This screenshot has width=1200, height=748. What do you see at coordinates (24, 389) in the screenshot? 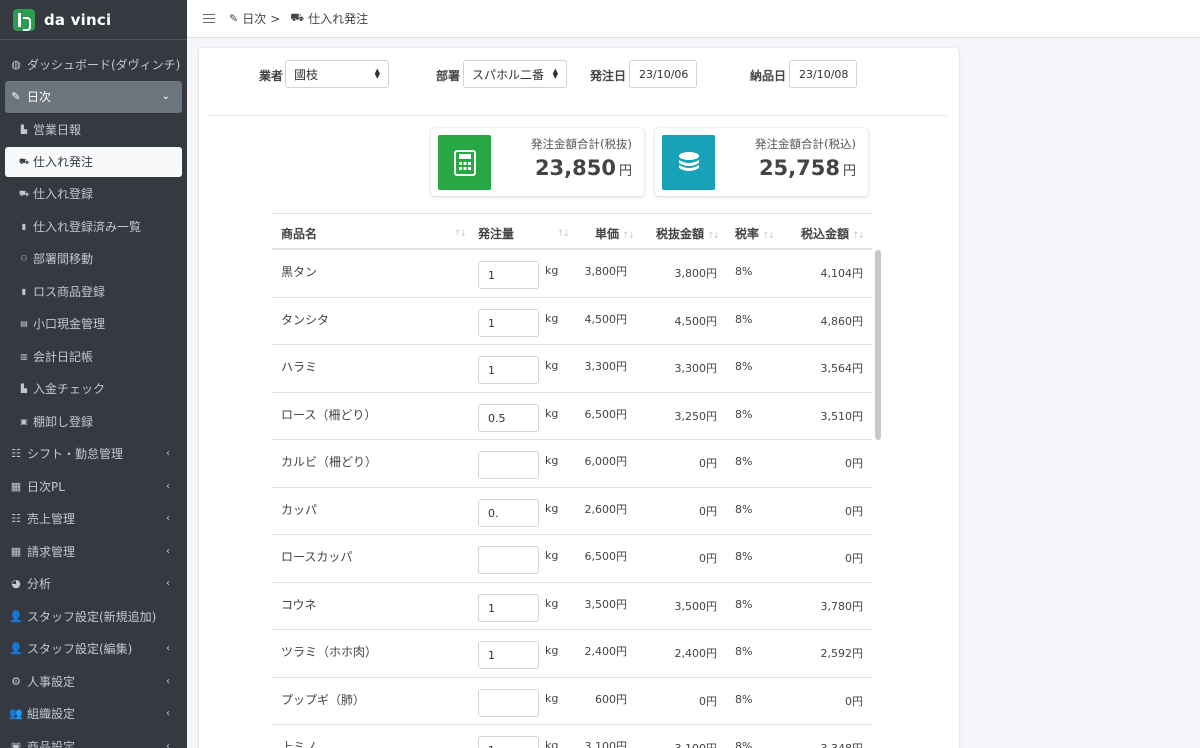
I see `coins-stack-icon: ▙` at bounding box center [24, 389].